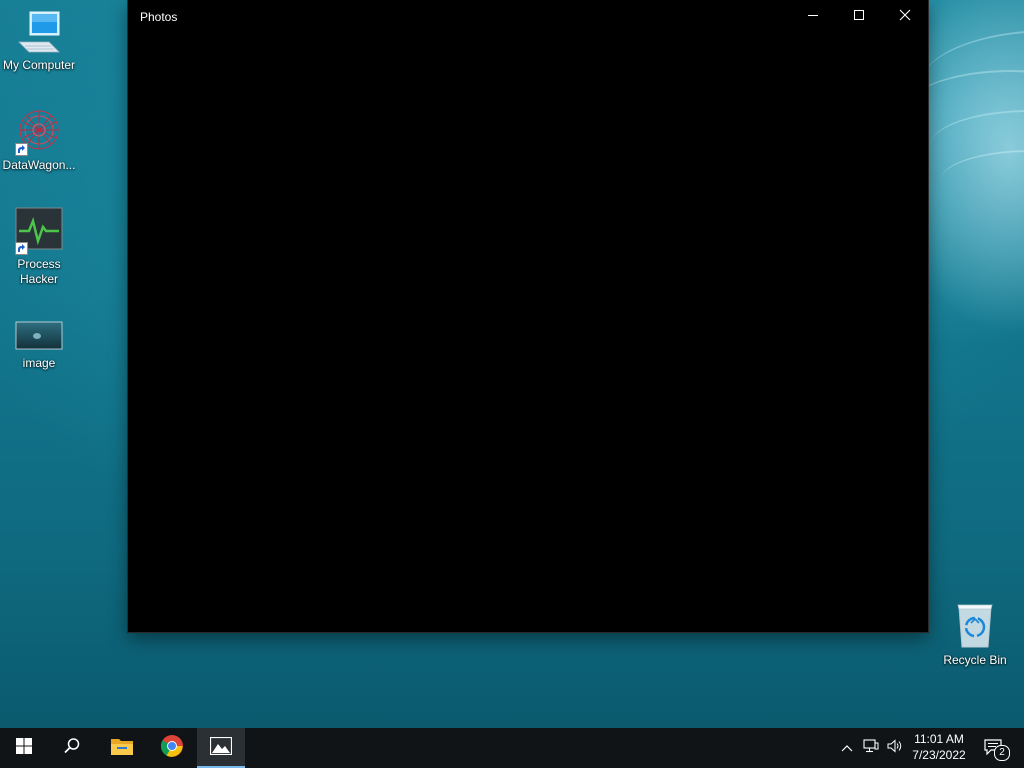 The image size is (1024, 768). Describe the element at coordinates (1002, 753) in the screenshot. I see `notification-count-badge: 2` at that location.